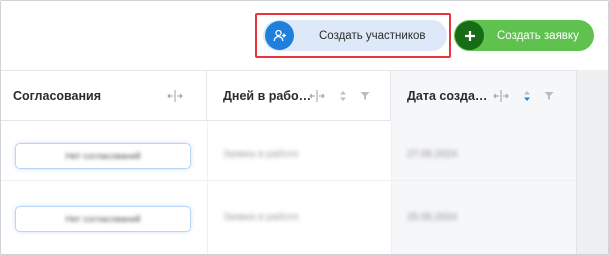 This screenshot has height=255, width=609. What do you see at coordinates (527, 96) in the screenshot?
I see `sort-desc-icon` at bounding box center [527, 96].